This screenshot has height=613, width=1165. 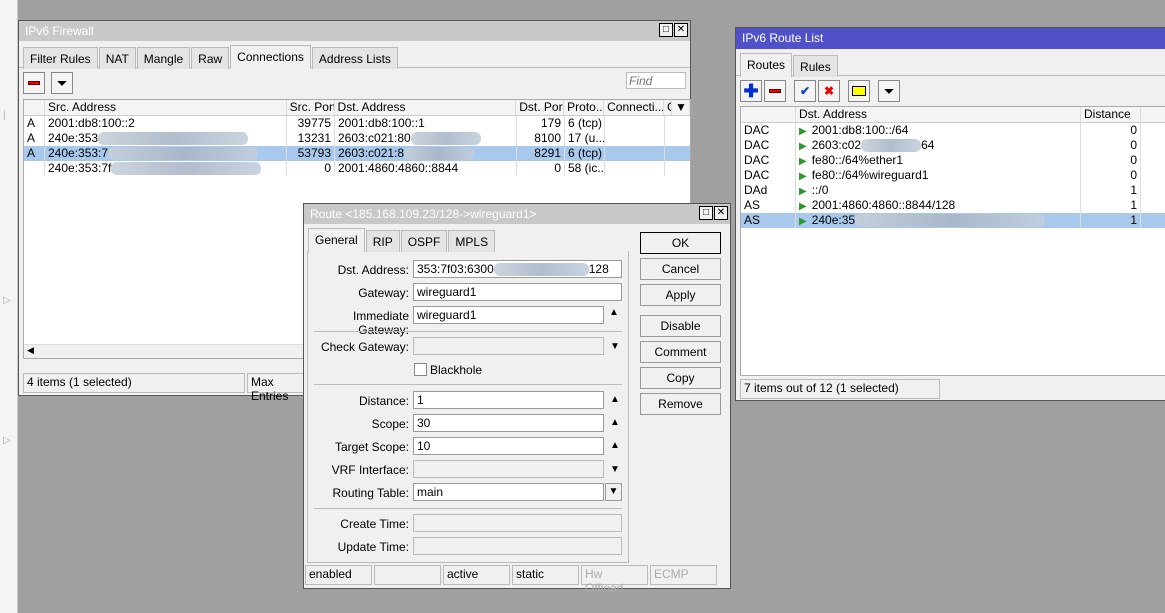 I want to click on flag-cell: A, so click(x=34, y=153).